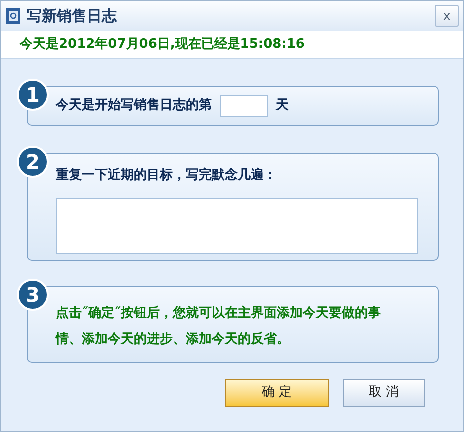 The height and width of the screenshot is (432, 464). Describe the element at coordinates (72, 16) in the screenshot. I see `window-title: 写新销售日志` at that location.